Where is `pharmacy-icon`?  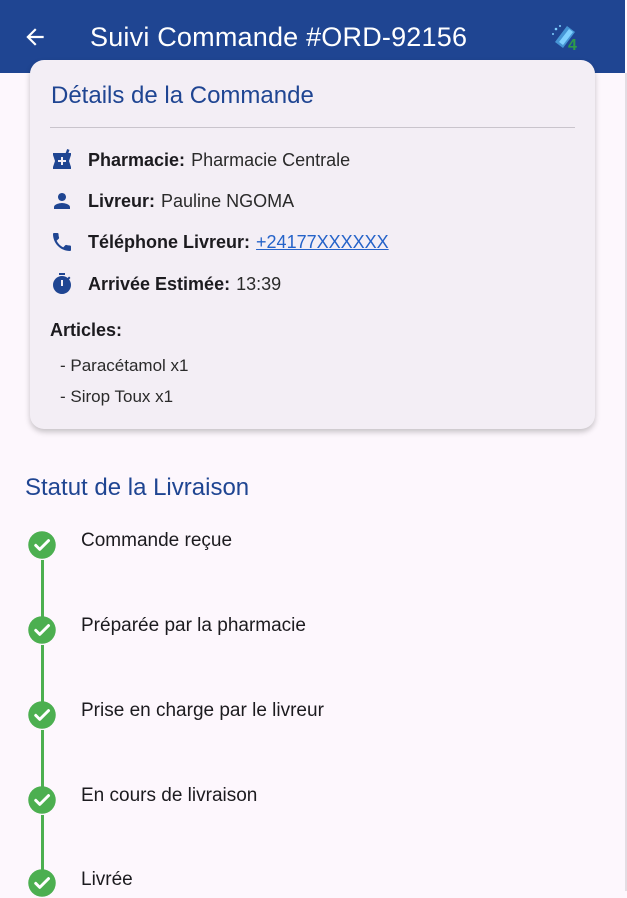 pharmacy-icon is located at coordinates (62, 159).